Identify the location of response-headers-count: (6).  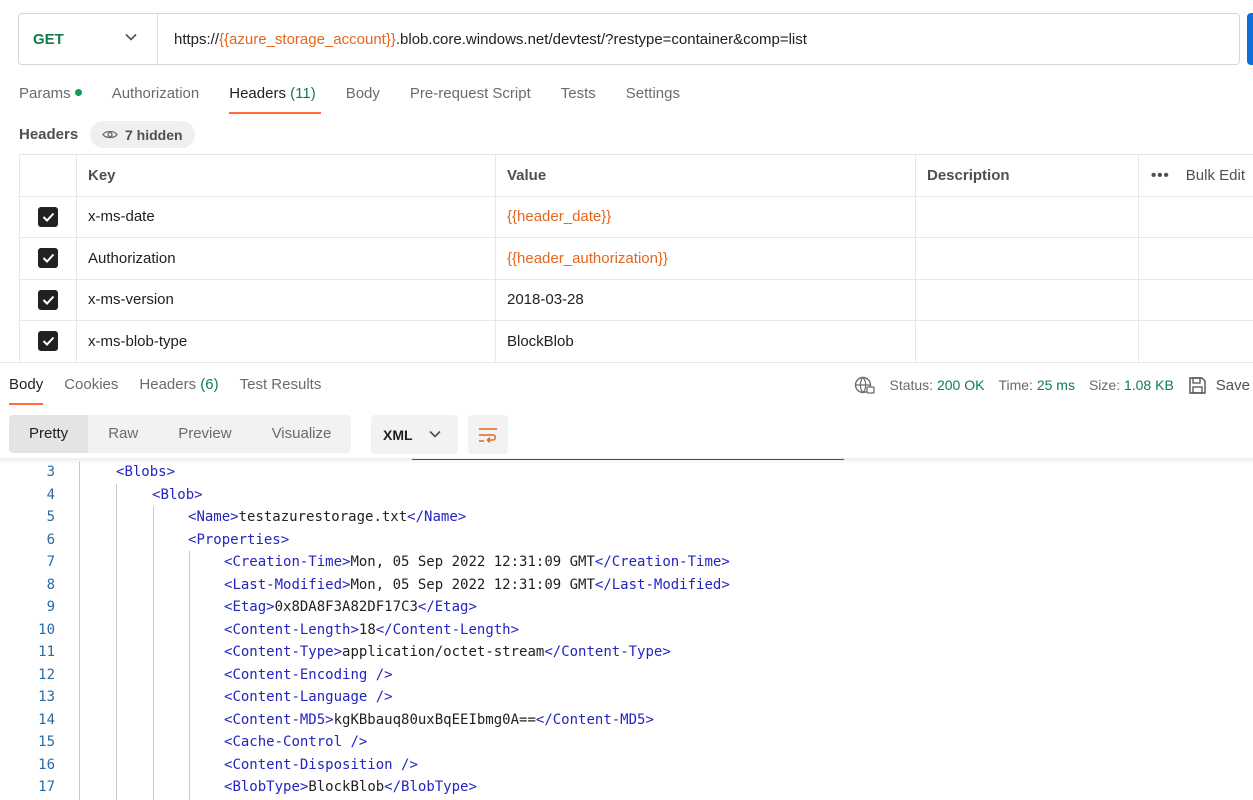
(209, 384).